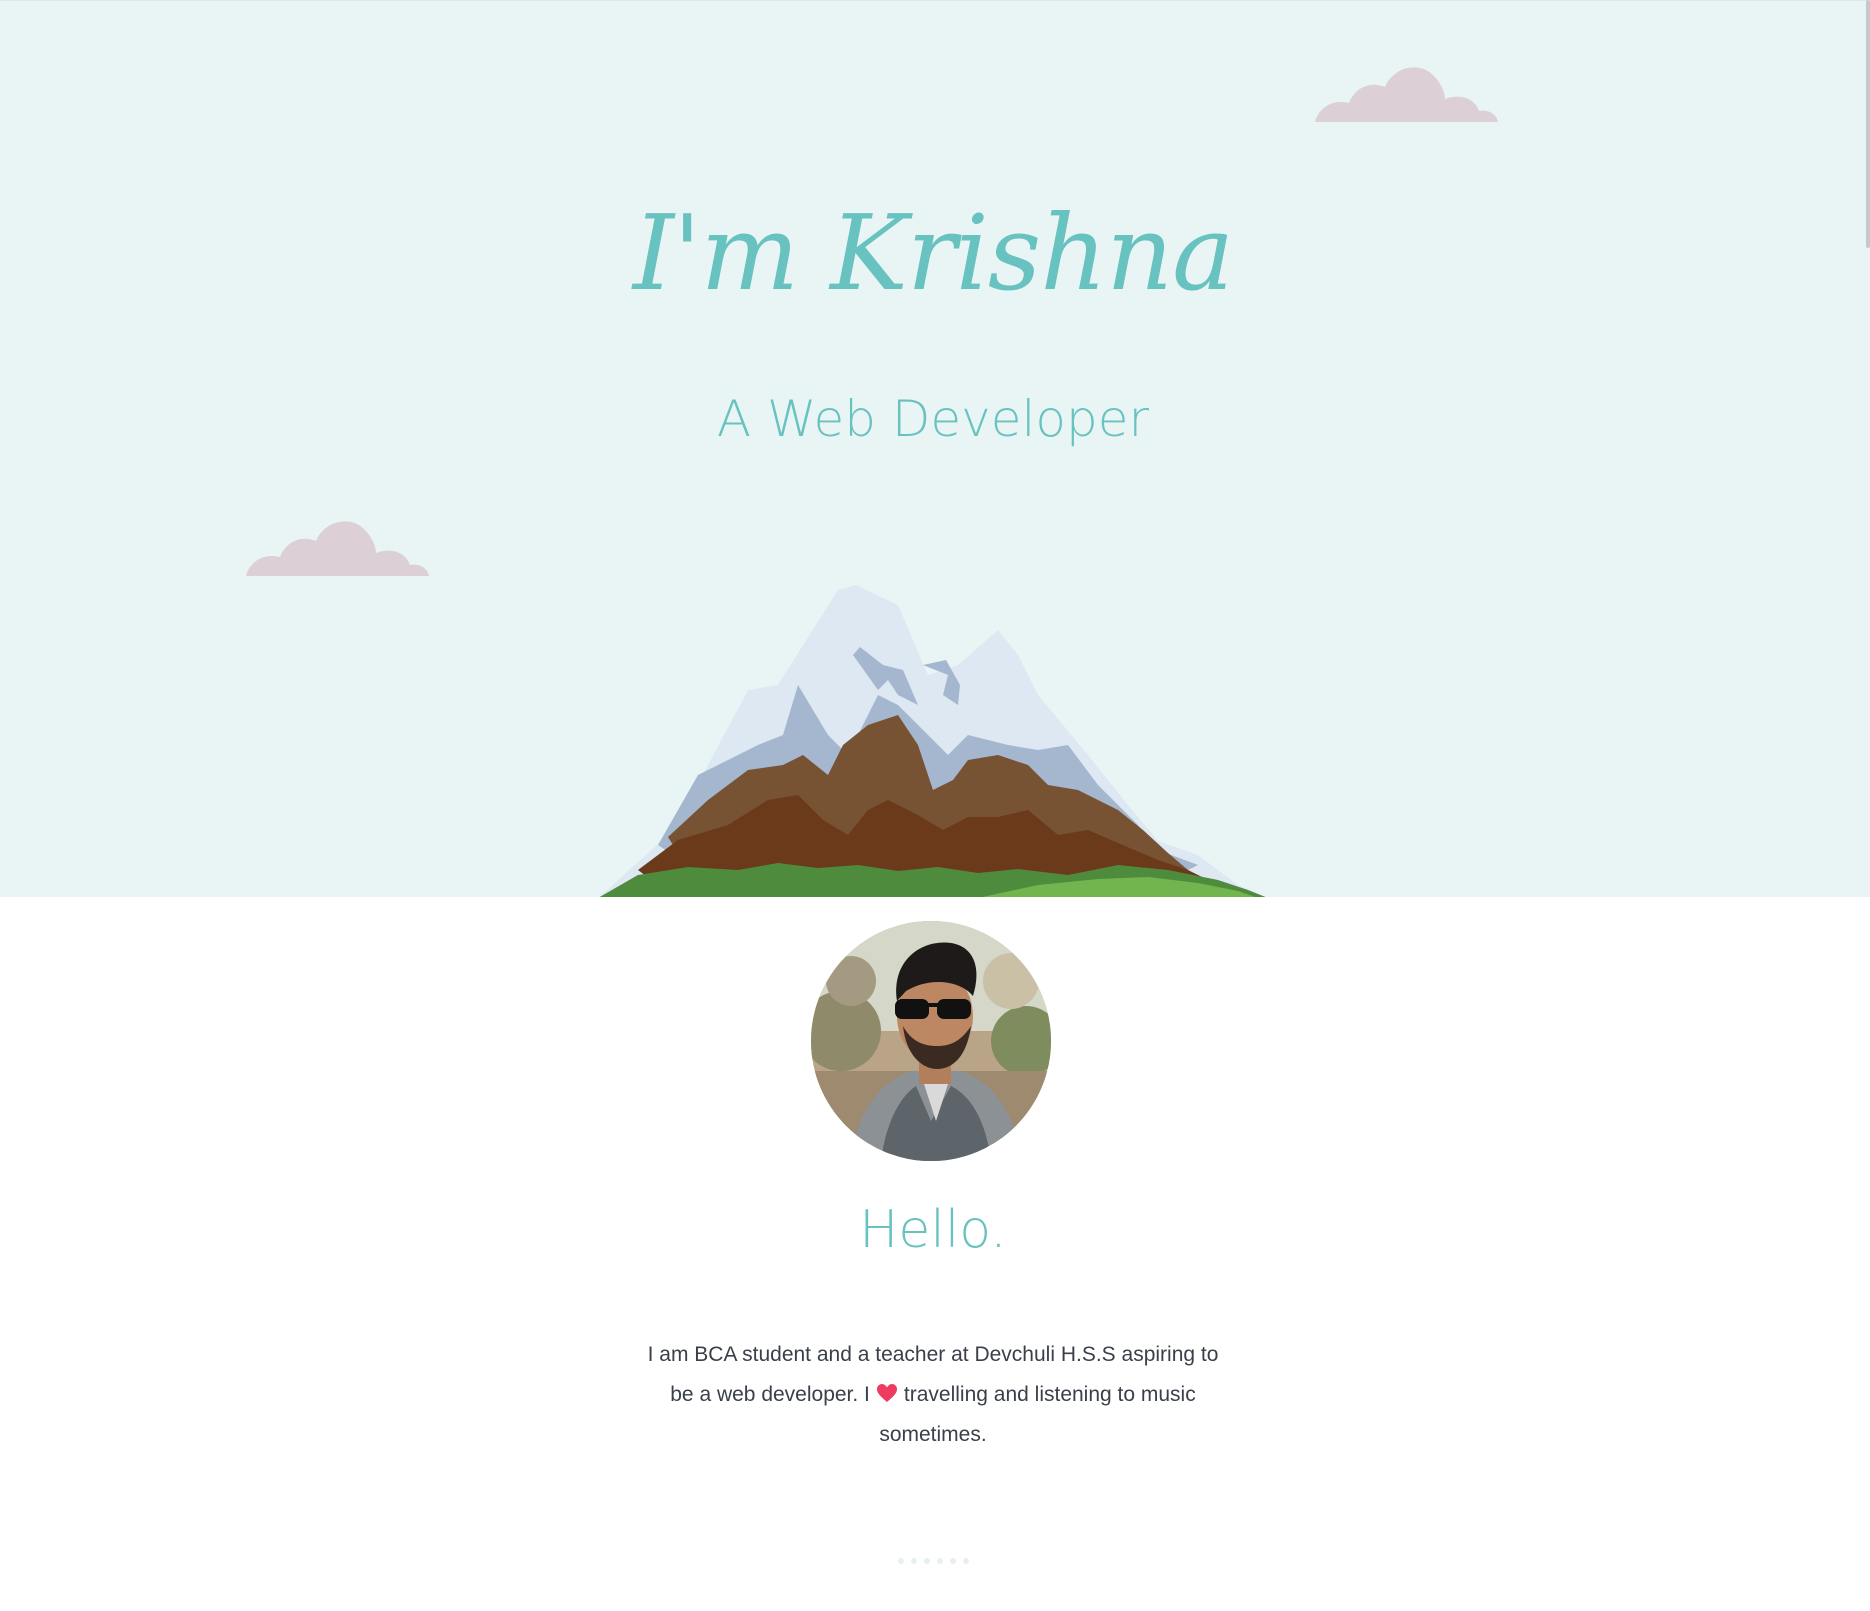 Image resolution: width=1870 pixels, height=1611 pixels. I want to click on section-pager, so click(933, 1561).